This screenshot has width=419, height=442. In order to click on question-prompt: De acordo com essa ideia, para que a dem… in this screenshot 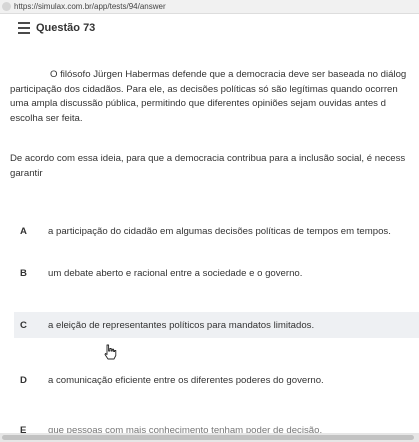, I will do `click(214, 166)`.